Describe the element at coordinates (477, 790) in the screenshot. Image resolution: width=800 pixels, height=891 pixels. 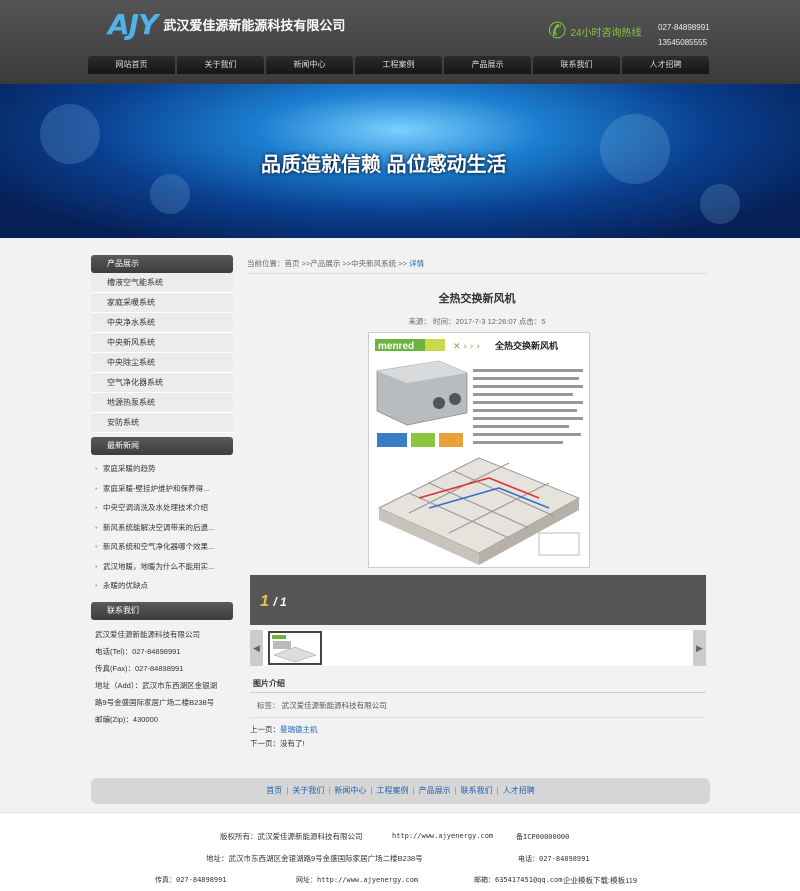
I see `footer-link-contact: 联系我们` at that location.